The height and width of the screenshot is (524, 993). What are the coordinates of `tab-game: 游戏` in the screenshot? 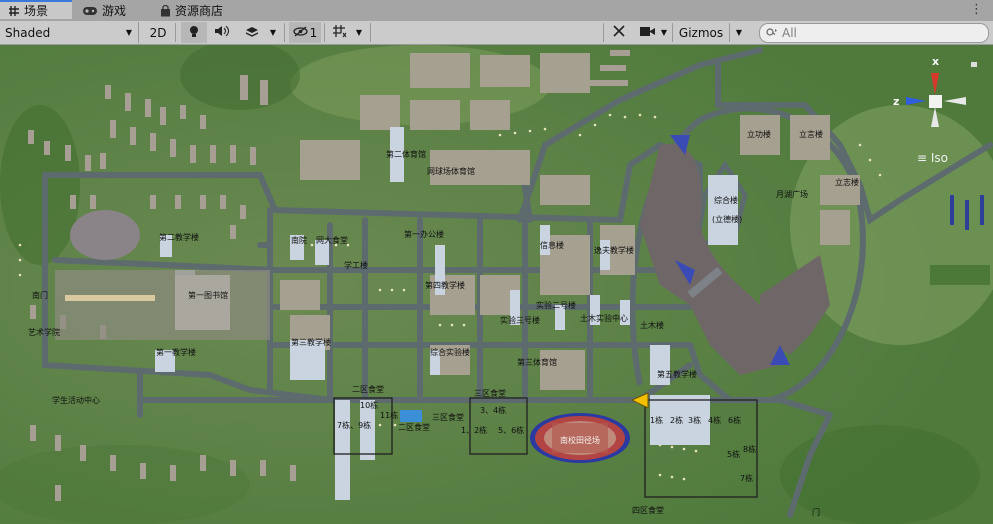 It's located at (104, 10).